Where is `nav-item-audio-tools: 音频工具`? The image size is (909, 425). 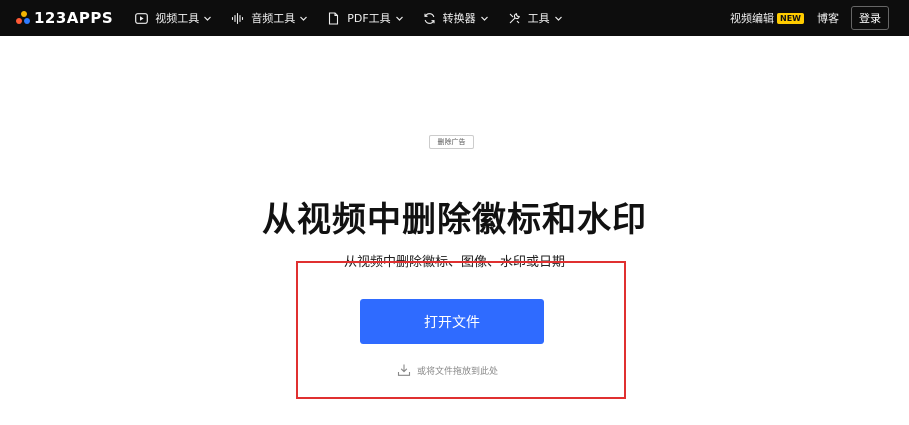
nav-item-audio-tools: 音频工具 is located at coordinates (269, 18).